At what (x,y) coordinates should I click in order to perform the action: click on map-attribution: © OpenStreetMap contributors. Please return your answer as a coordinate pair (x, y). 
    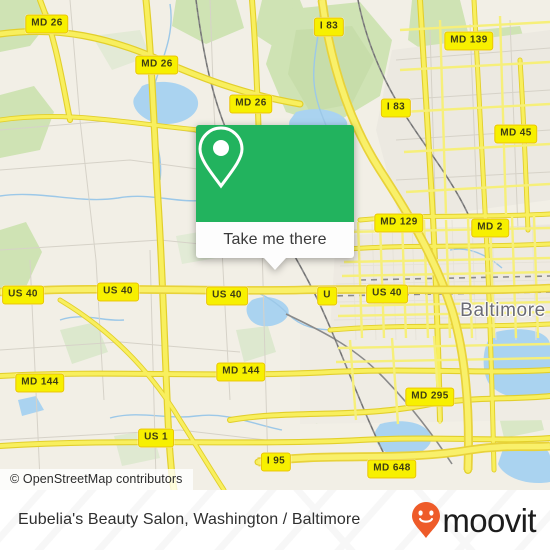
    Looking at the image, I should click on (96, 479).